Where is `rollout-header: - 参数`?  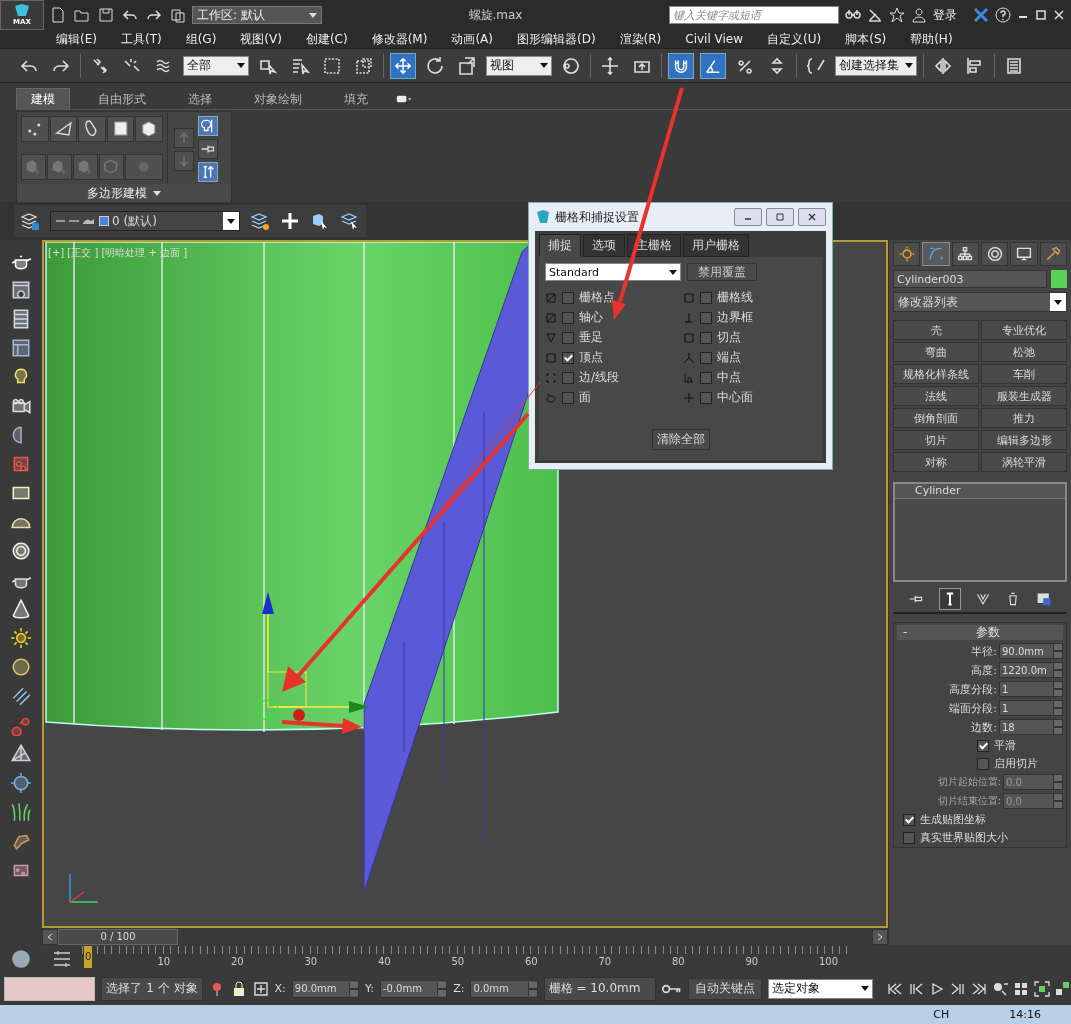
rollout-header: - 参数 is located at coordinates (980, 632).